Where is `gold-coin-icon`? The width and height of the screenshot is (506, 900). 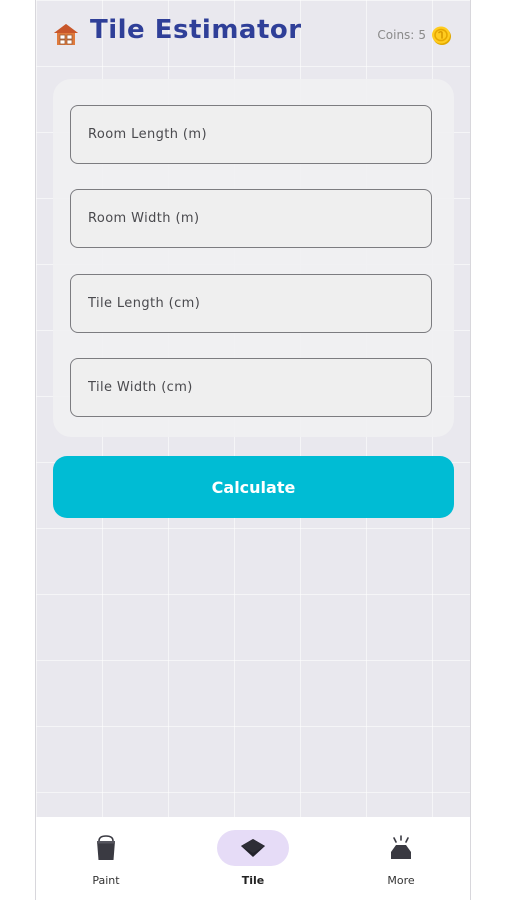 gold-coin-icon is located at coordinates (441, 35).